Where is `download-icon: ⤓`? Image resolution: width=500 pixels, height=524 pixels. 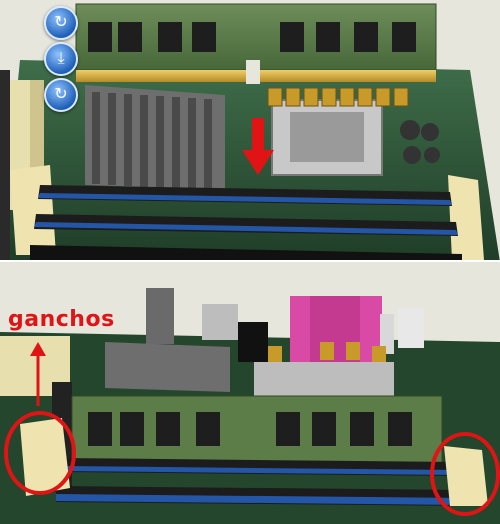
download-icon: ⤓ is located at coordinates (61, 58).